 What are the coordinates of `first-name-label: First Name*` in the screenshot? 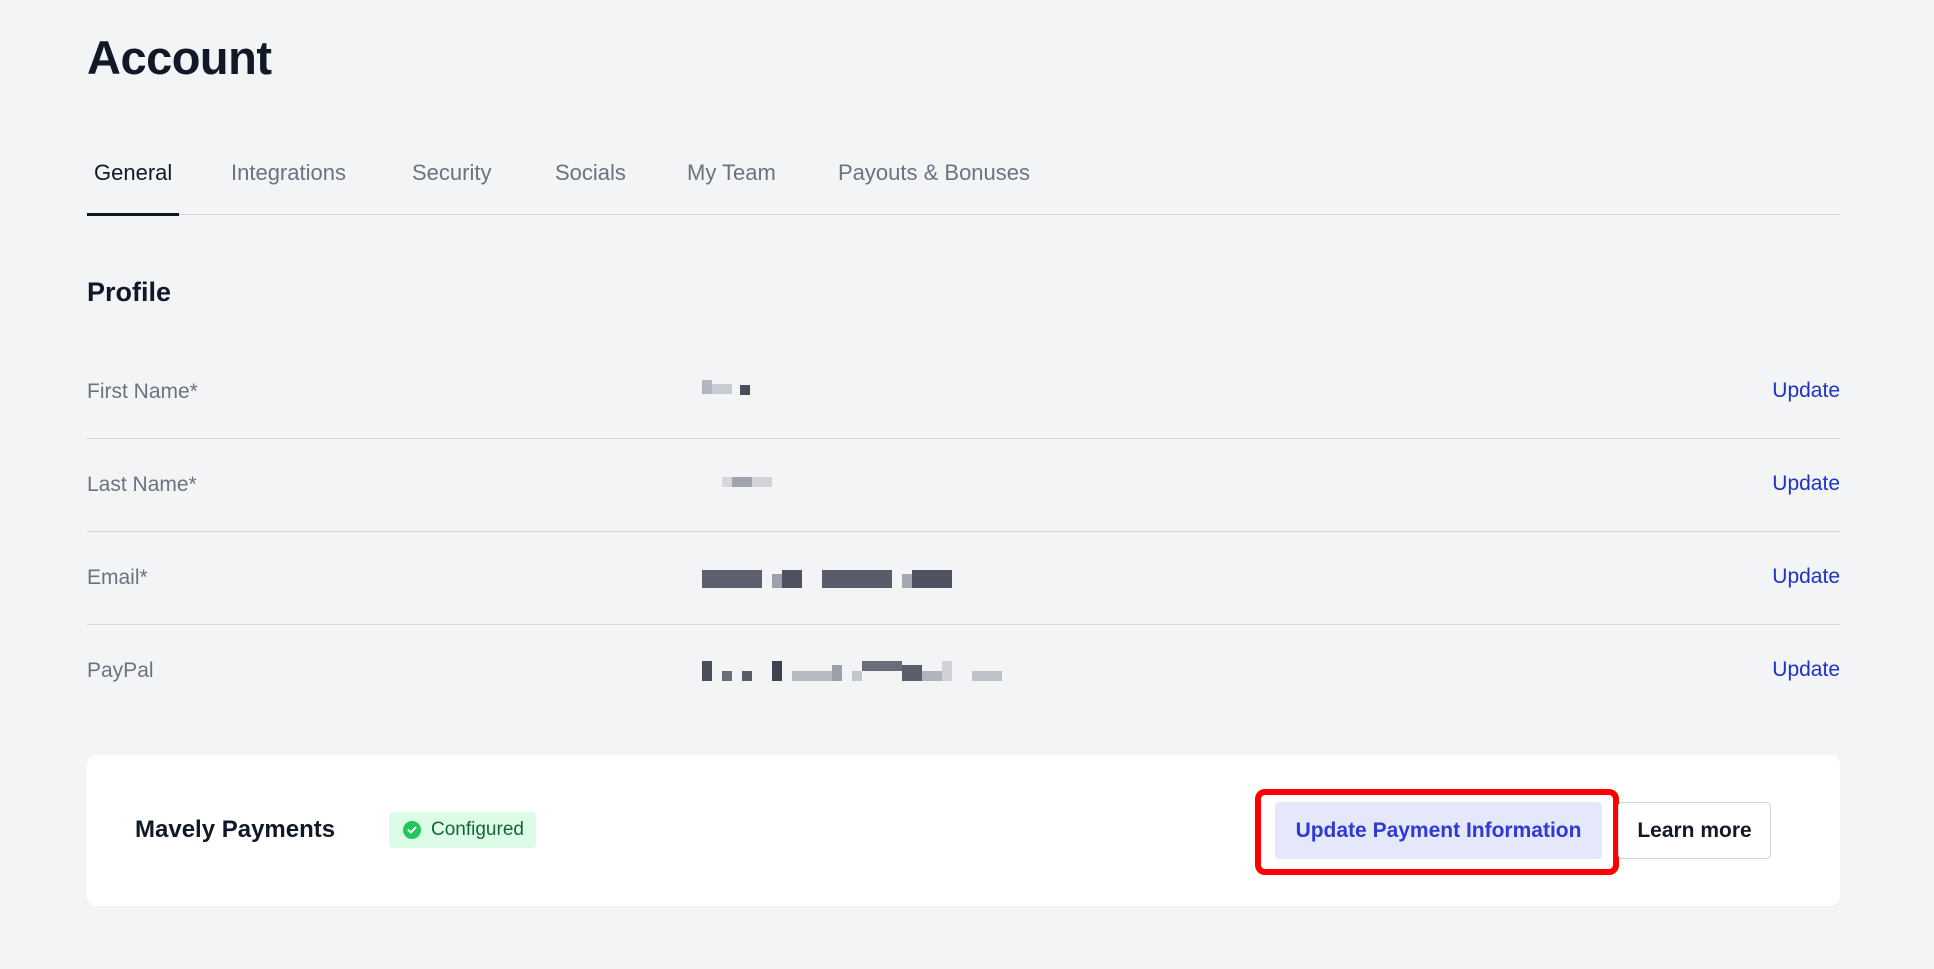 It's located at (142, 391).